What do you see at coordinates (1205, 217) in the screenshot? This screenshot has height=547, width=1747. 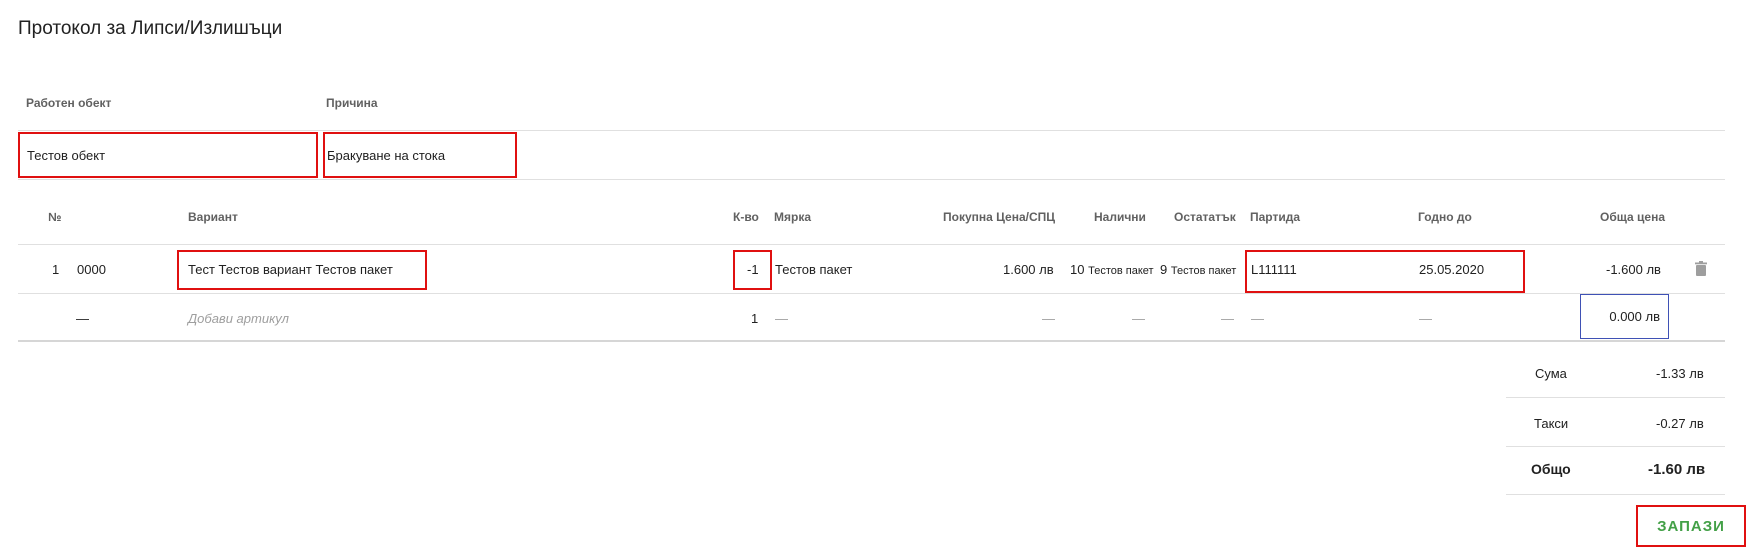 I see `col-remainder-header: Остататък` at bounding box center [1205, 217].